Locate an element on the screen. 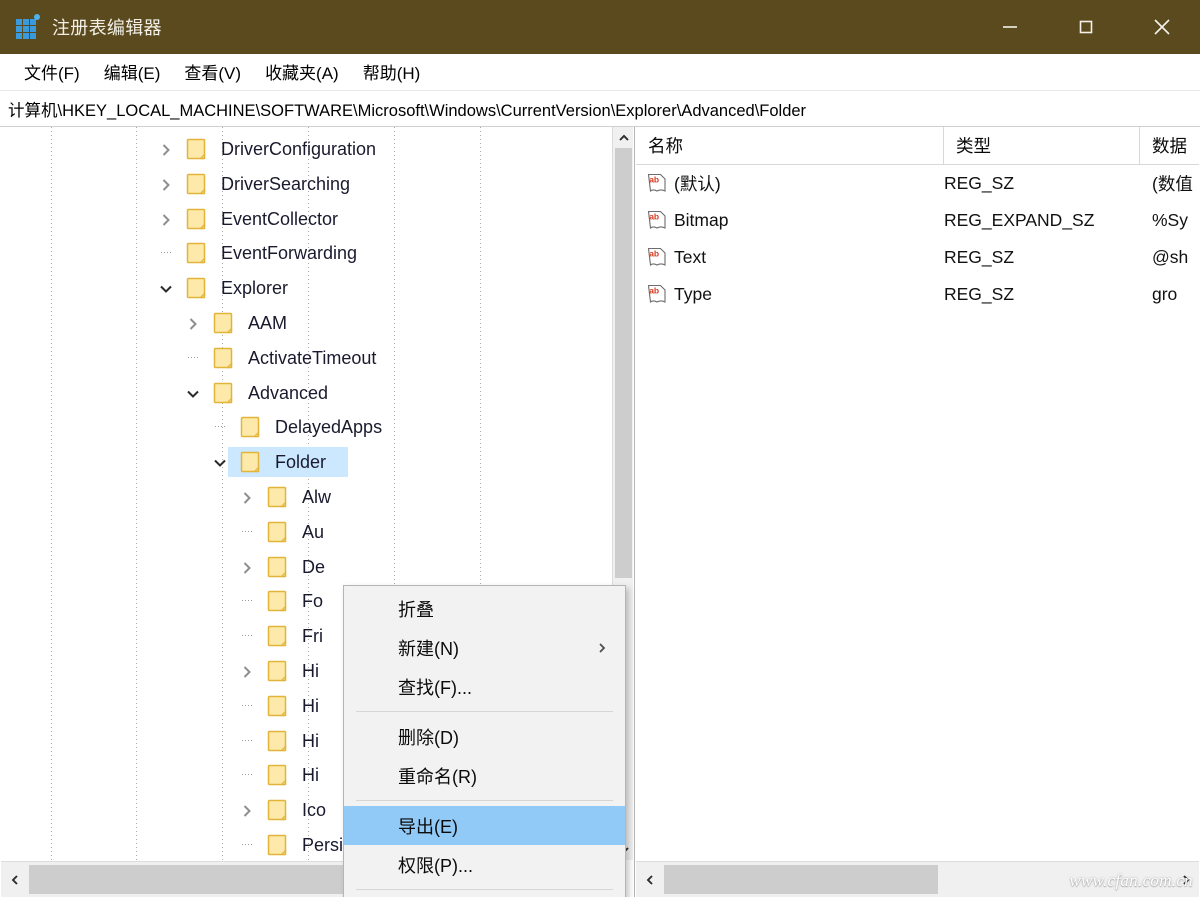  context-menu-item-: 折叠 is located at coordinates (484, 608).